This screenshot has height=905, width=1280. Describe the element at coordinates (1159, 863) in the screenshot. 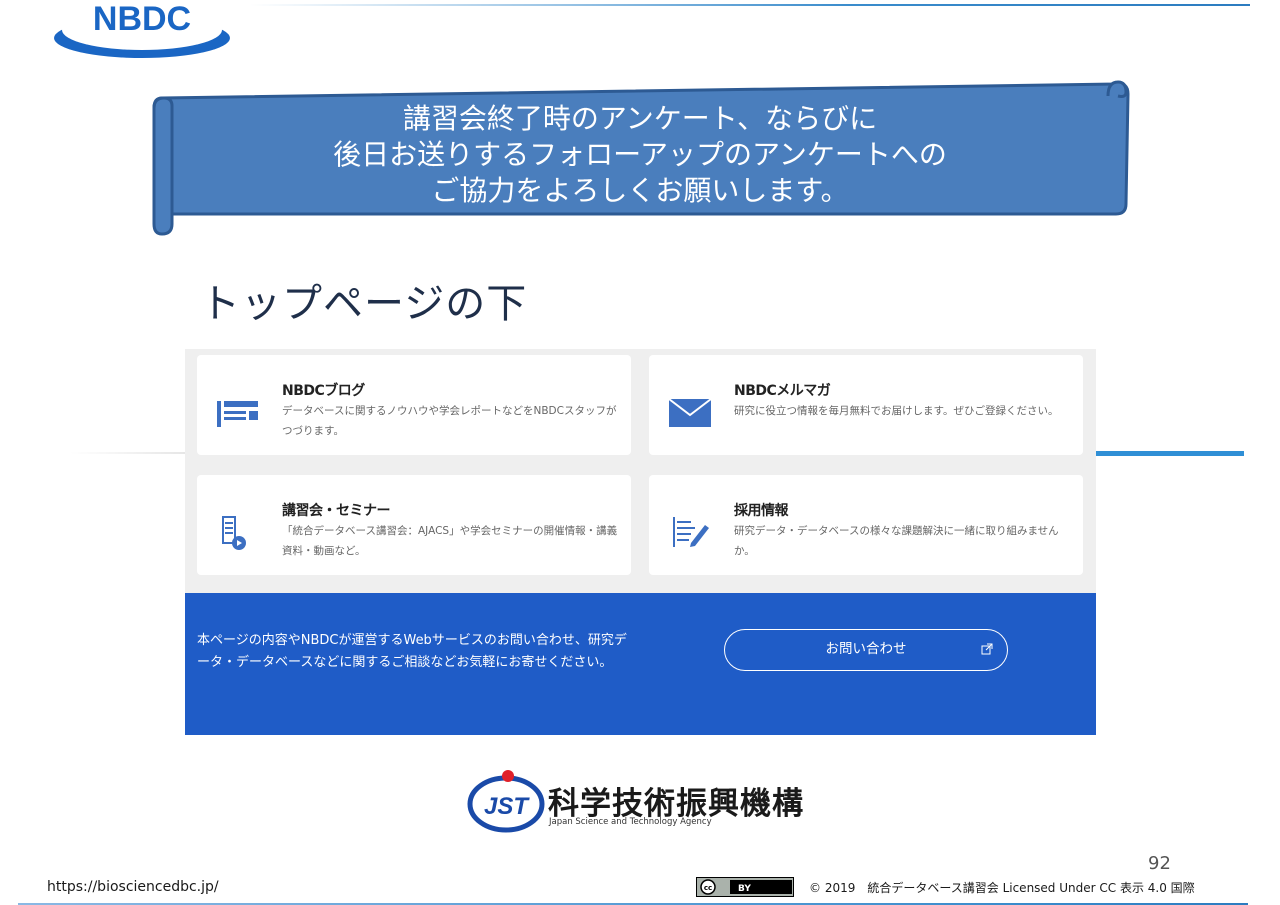

I see `page-number: 92` at that location.